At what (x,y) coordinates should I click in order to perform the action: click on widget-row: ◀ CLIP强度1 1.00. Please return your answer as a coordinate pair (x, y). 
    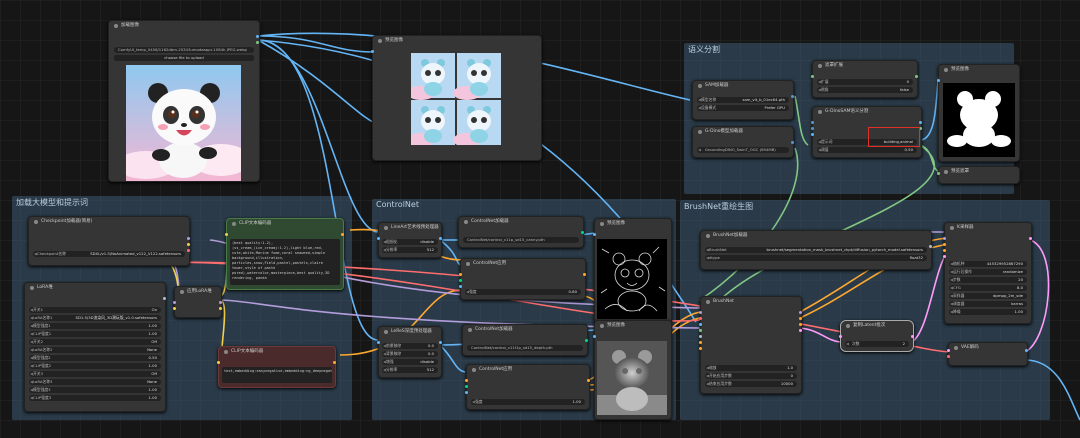
    Looking at the image, I should click on (95, 334).